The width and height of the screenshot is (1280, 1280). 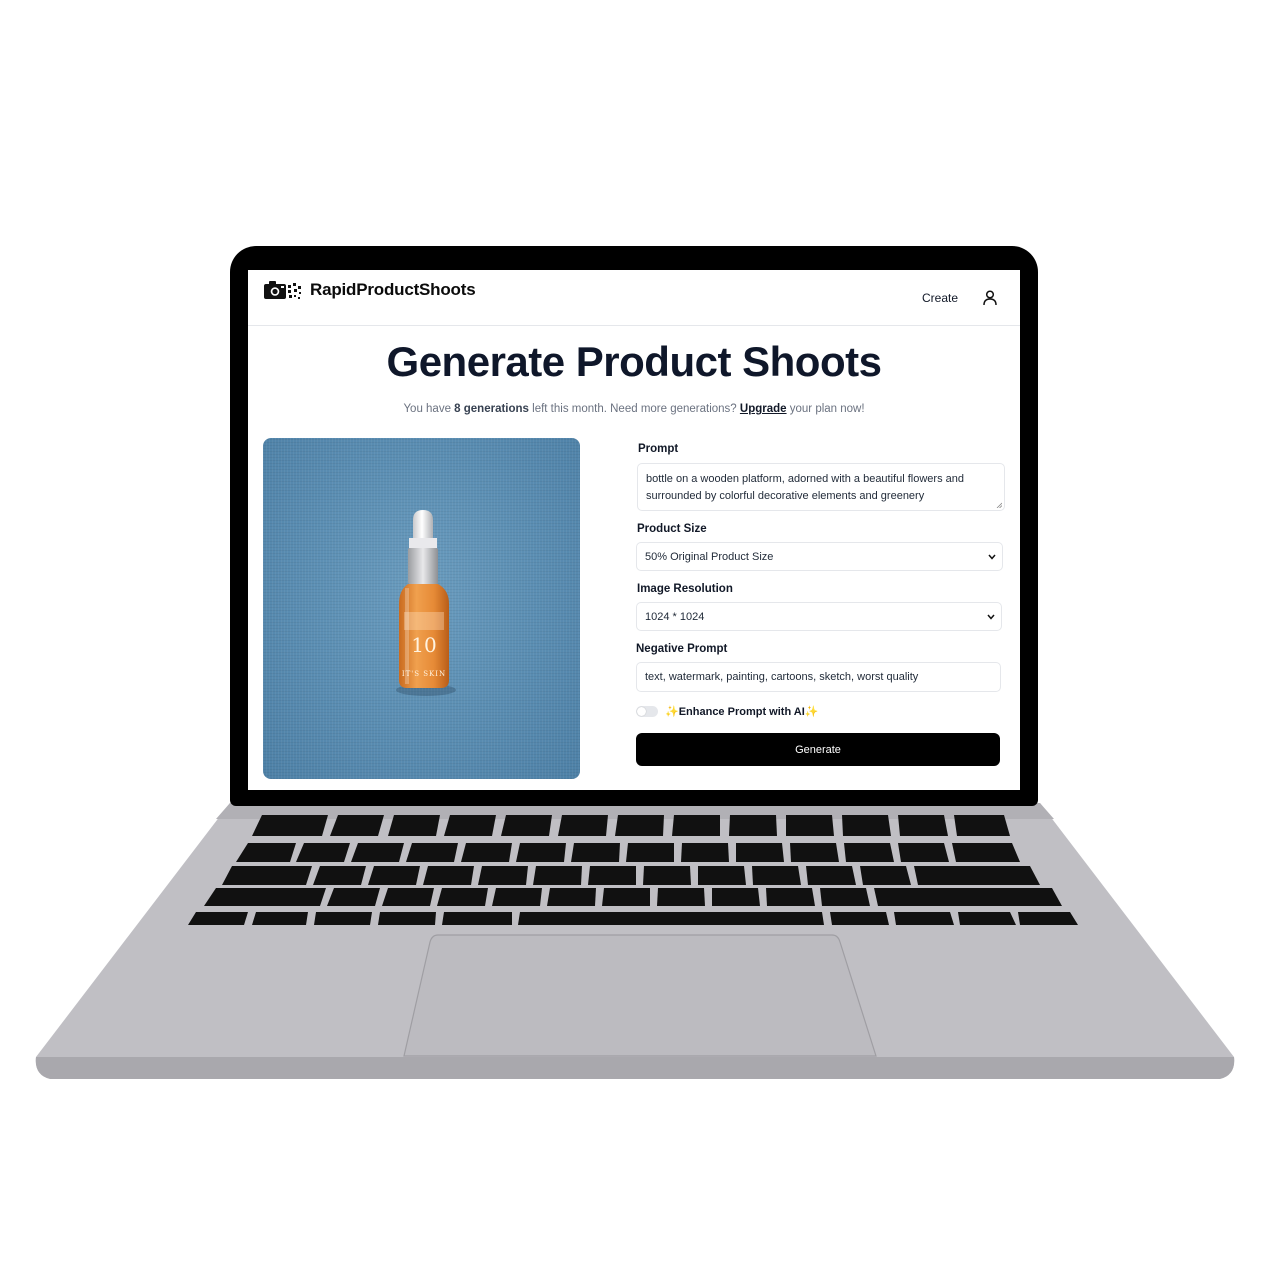 I want to click on subtitle-middle: left this month. Need more generations?, so click(x=634, y=409).